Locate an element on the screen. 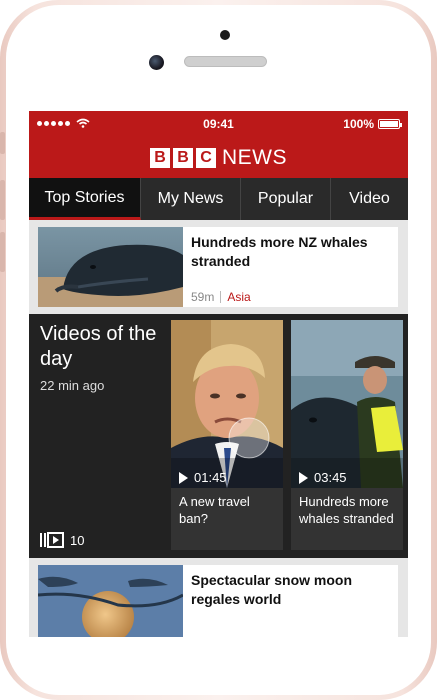 The width and height of the screenshot is (437, 700). story-card-body: Spectacular snow moon regales world is located at coordinates (218, 601).